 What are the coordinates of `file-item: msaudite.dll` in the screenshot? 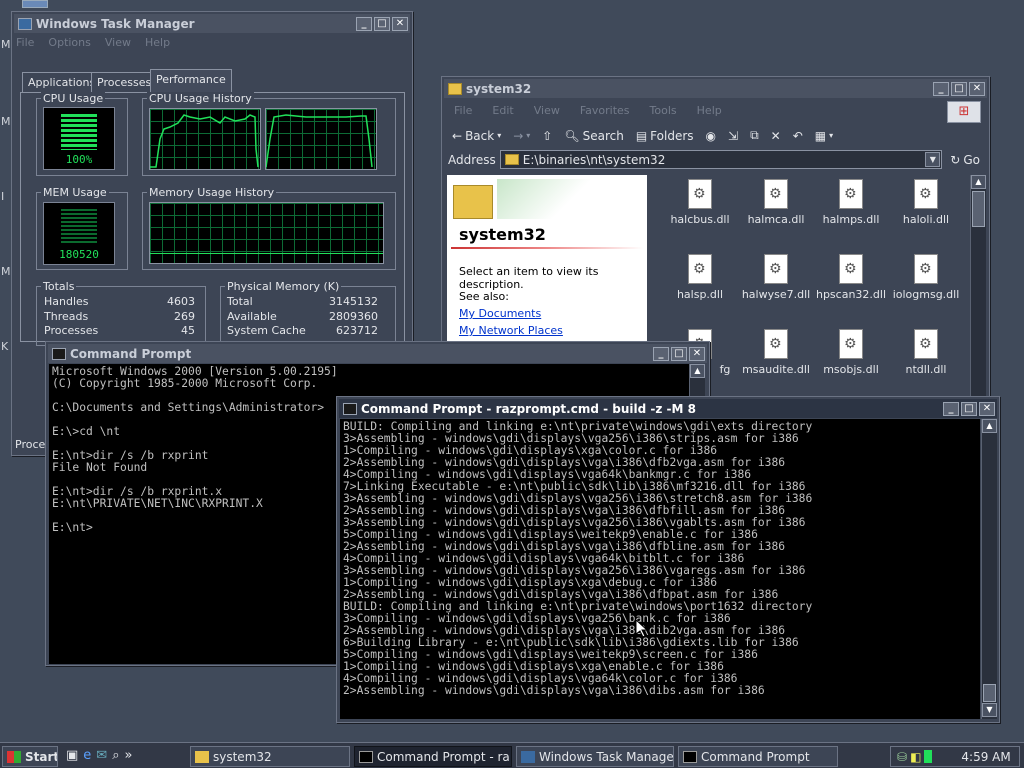 It's located at (776, 352).